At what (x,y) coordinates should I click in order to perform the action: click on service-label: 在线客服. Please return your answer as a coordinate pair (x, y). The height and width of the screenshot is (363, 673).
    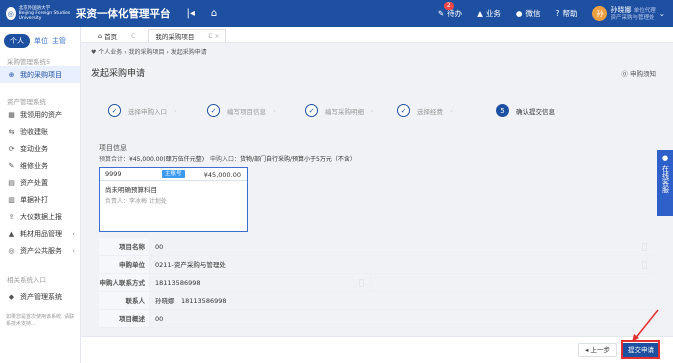
    Looking at the image, I should click on (665, 179).